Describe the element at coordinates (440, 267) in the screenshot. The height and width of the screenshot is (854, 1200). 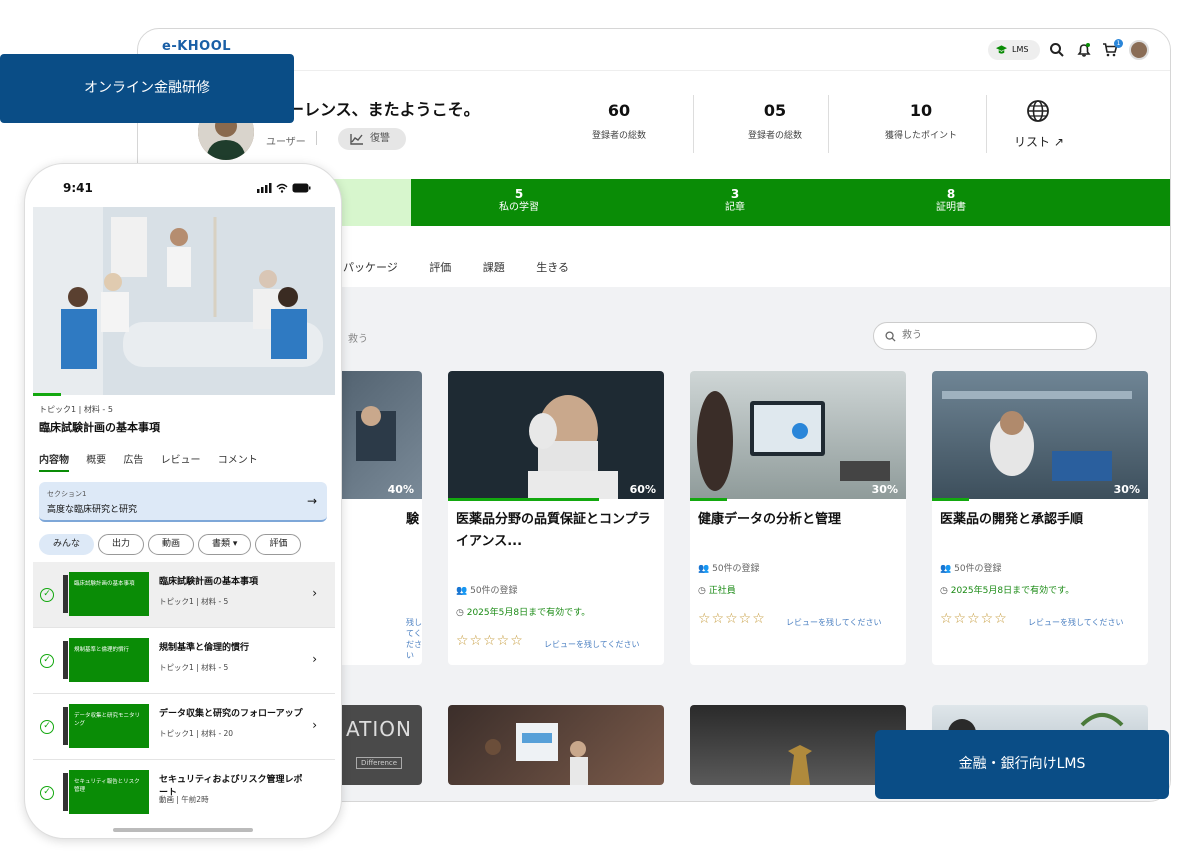
I see `tab-assessment: 評価` at that location.